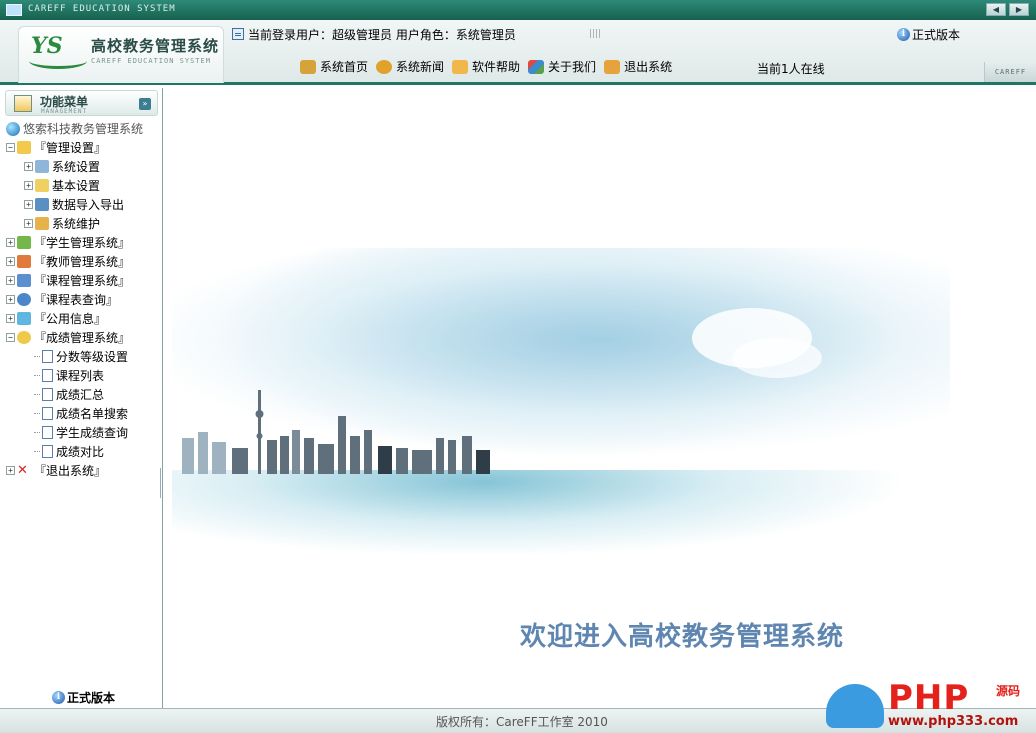 Image resolution: width=1036 pixels, height=733 pixels. I want to click on tree-node: + 『课程表查询』, so click(81, 299).